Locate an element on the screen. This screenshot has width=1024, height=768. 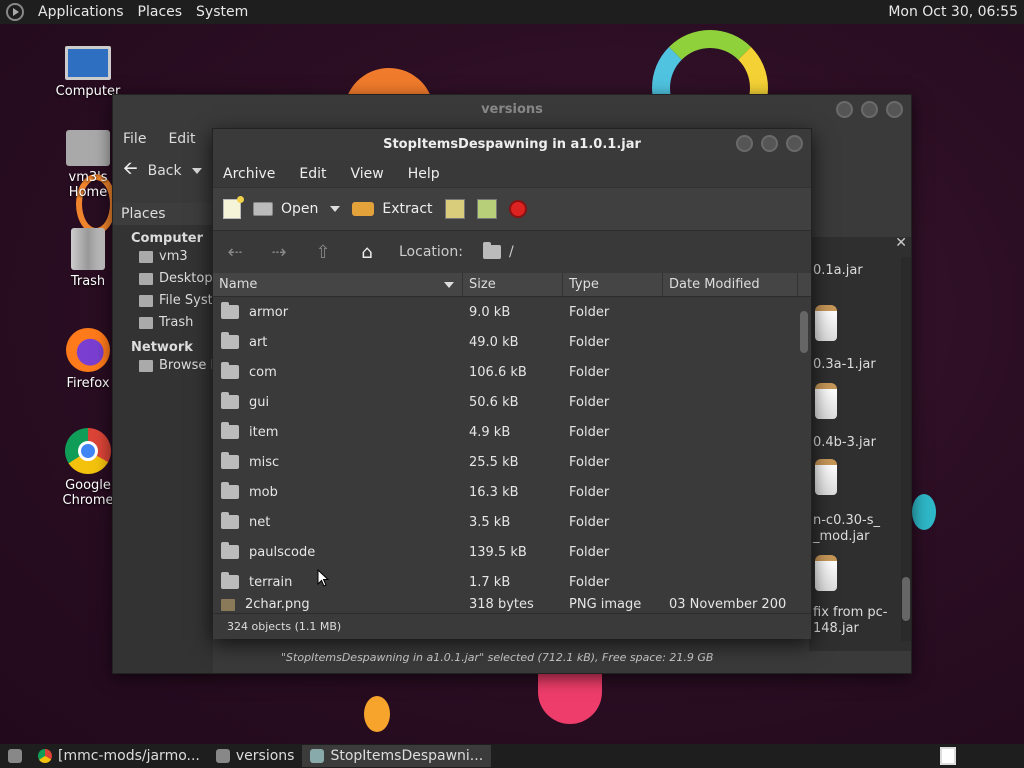
location-label: Location: is located at coordinates (431, 252).